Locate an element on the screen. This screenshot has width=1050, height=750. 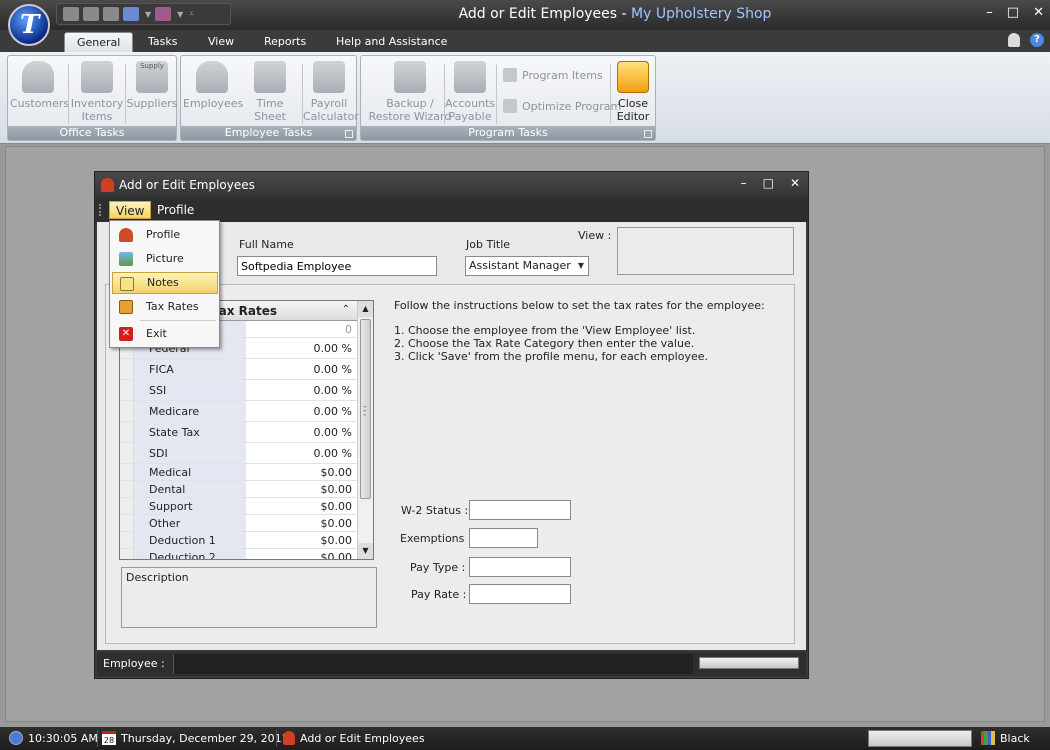
close-editor-button: Close Editor is located at coordinates (633, 92).